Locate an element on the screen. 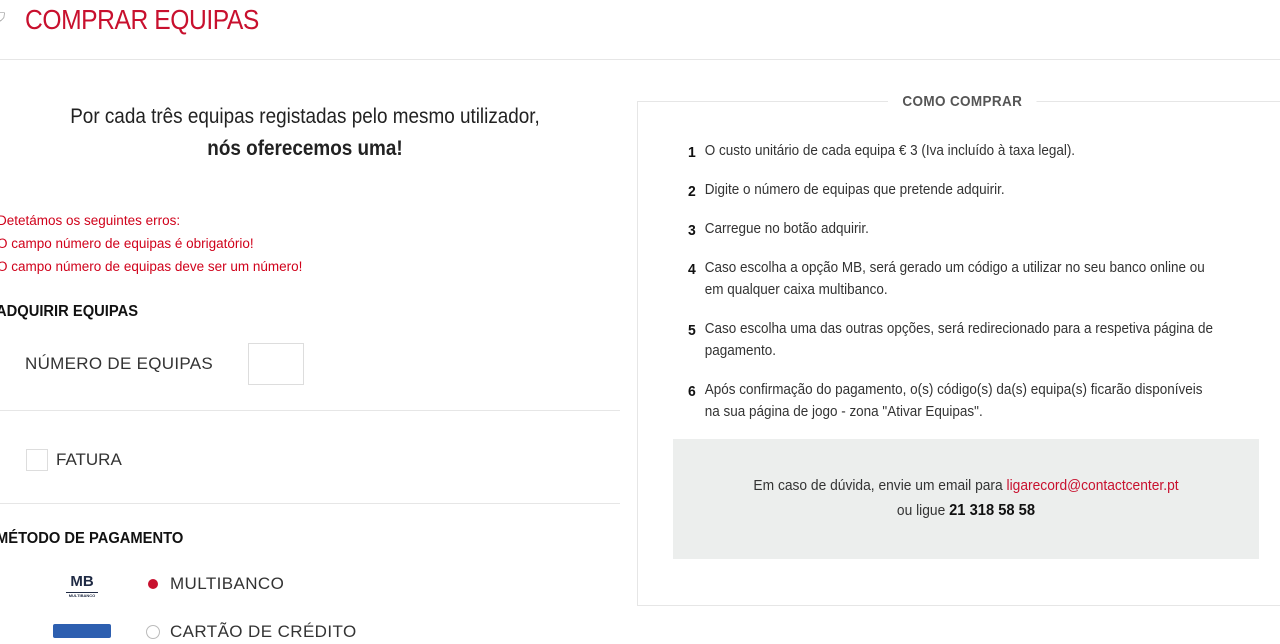  shield-icon: ⛉ is located at coordinates (3, 17).